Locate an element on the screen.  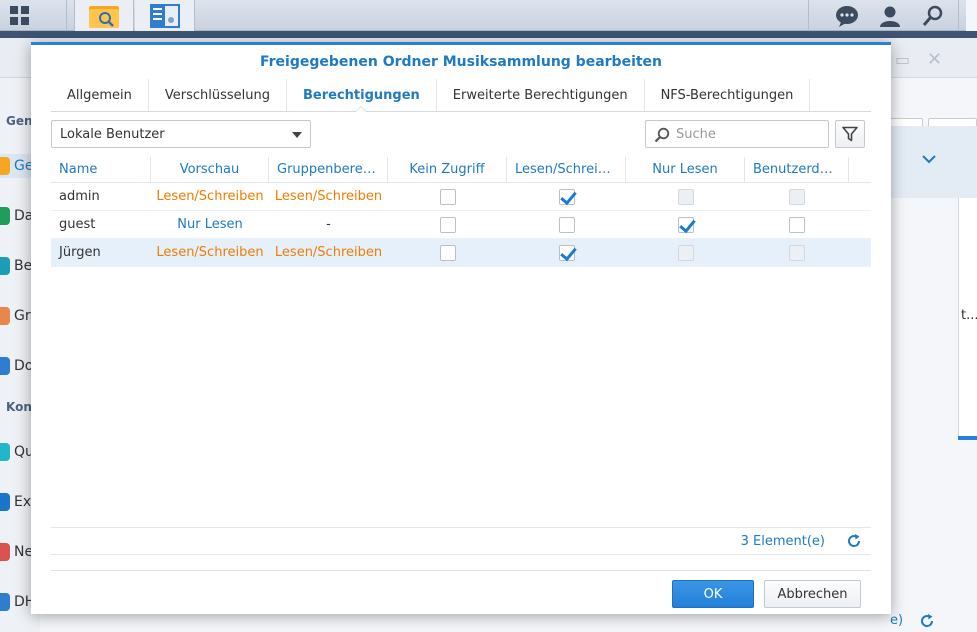
filter-button is located at coordinates (850, 134).